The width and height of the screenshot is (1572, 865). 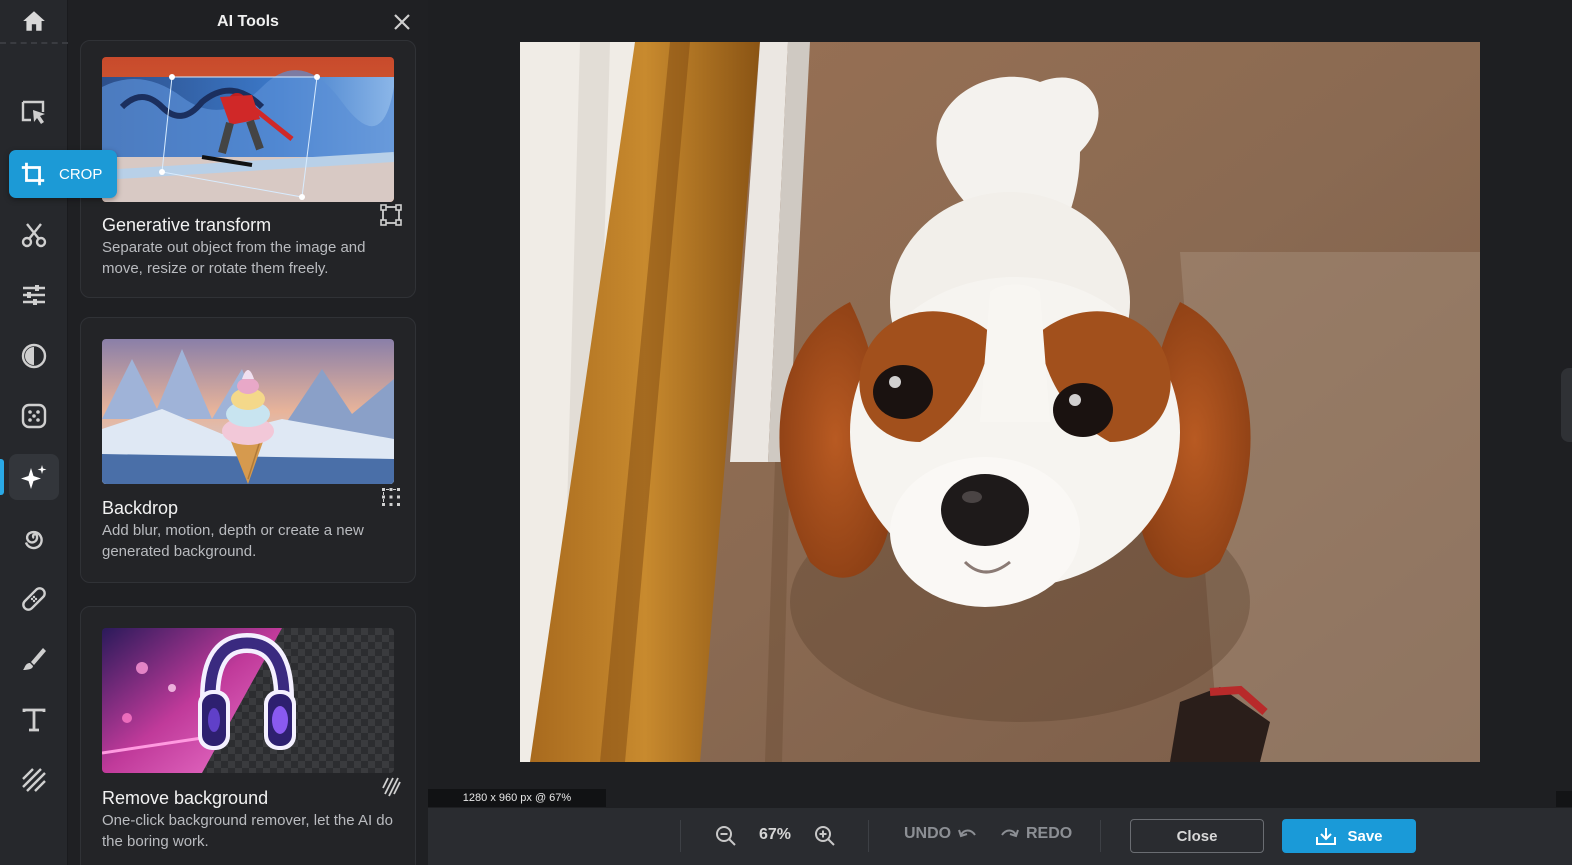 I want to click on remove-bg-icon, so click(x=391, y=787).